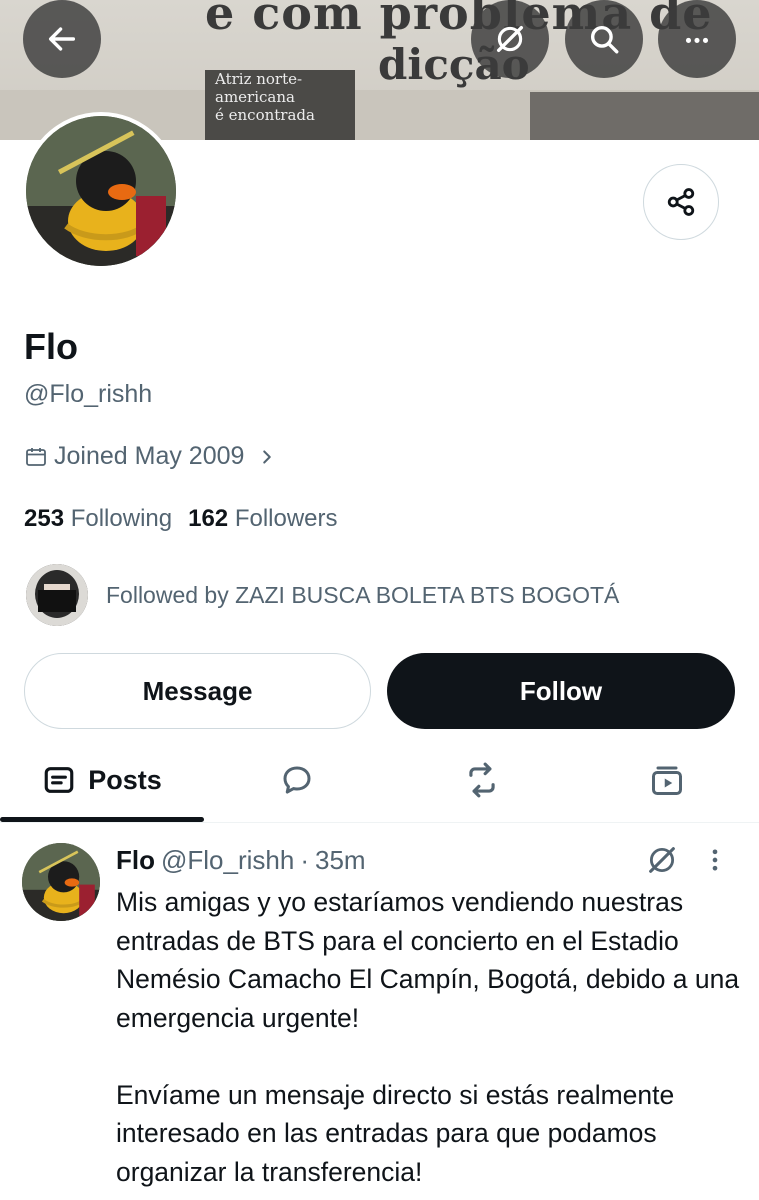  I want to click on repost-icon, so click(481, 780).